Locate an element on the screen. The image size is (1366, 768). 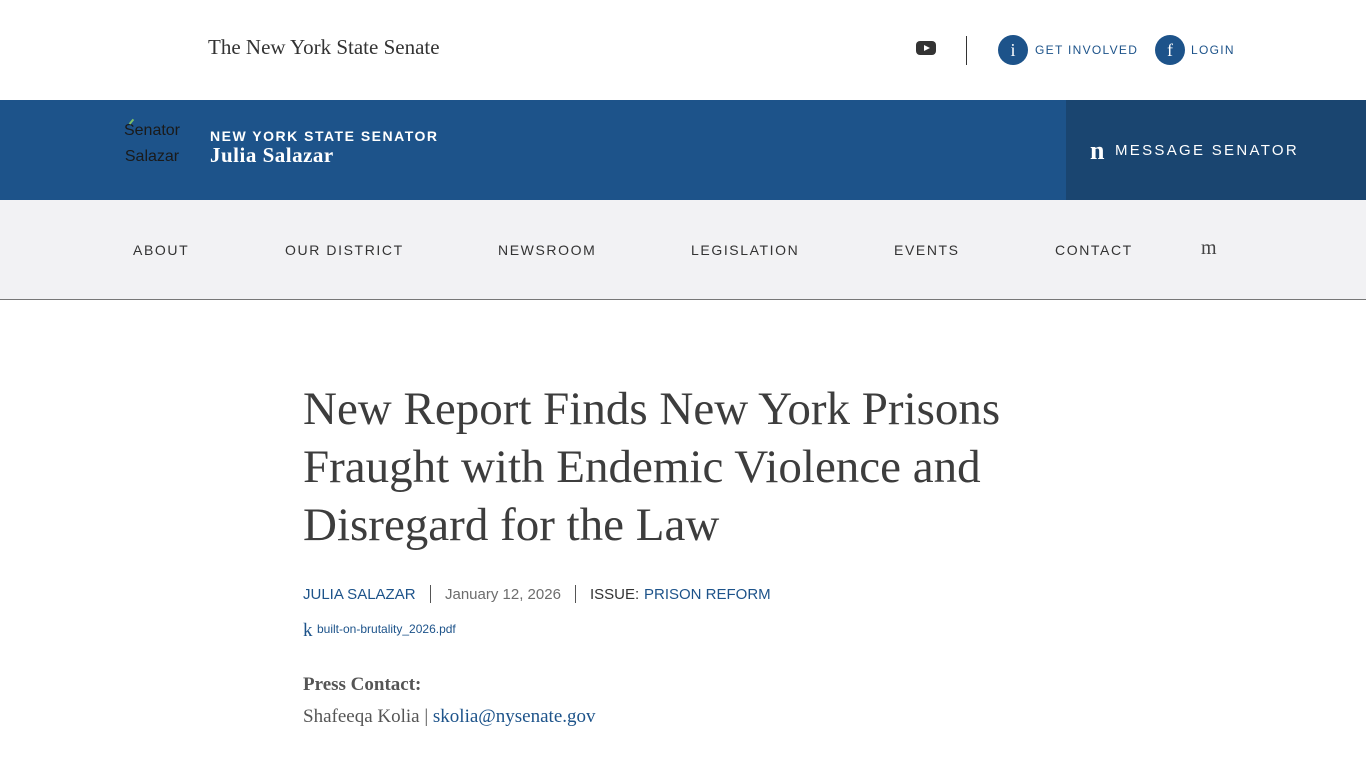
search-icon: m is located at coordinates (1209, 248).